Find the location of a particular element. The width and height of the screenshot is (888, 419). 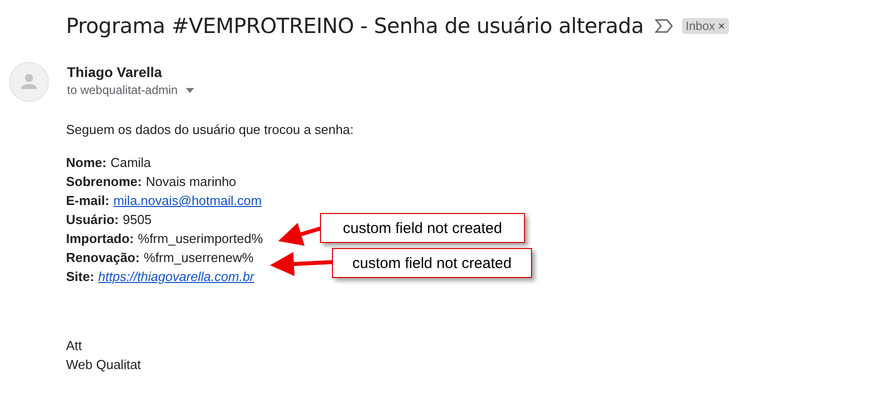

field-label: Importado: is located at coordinates (100, 239).